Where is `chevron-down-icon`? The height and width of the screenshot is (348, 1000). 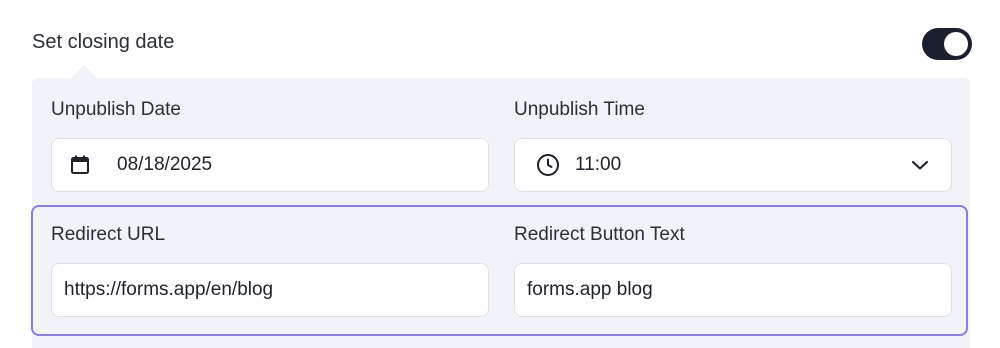
chevron-down-icon is located at coordinates (920, 165).